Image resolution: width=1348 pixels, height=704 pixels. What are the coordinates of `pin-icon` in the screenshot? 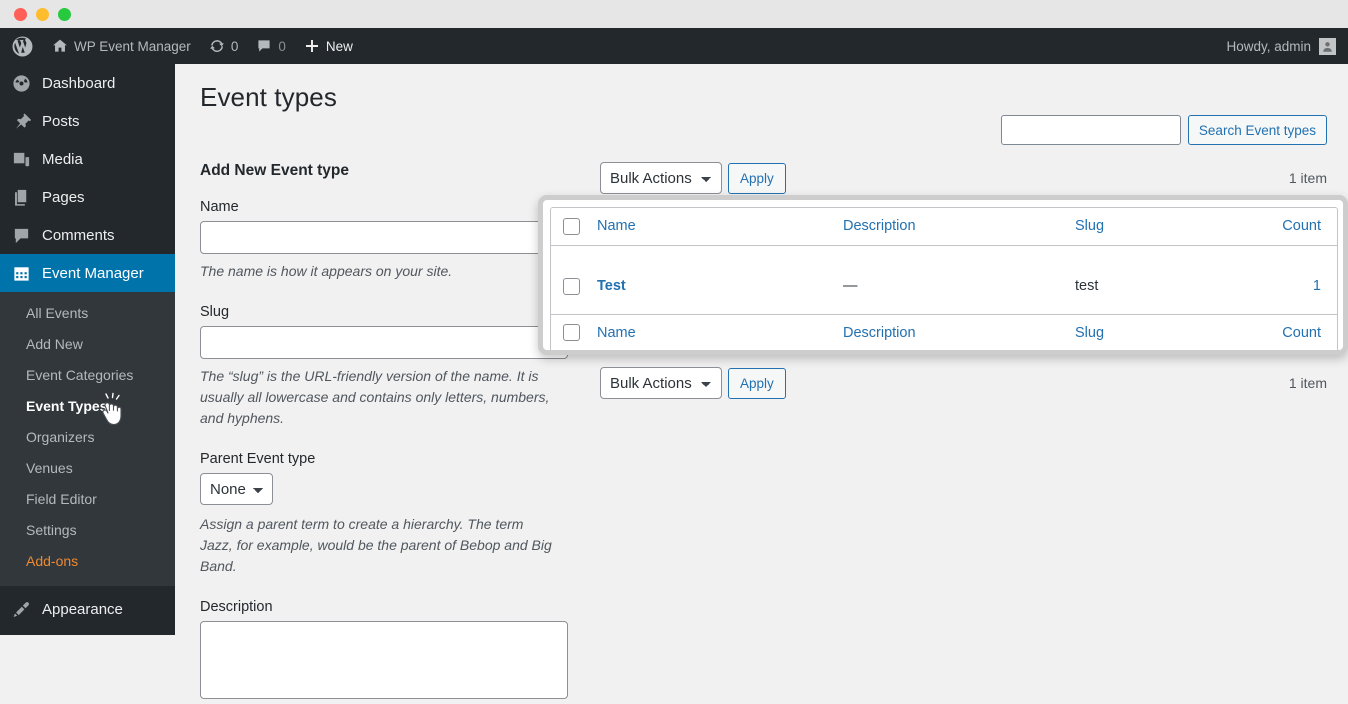 It's located at (21, 121).